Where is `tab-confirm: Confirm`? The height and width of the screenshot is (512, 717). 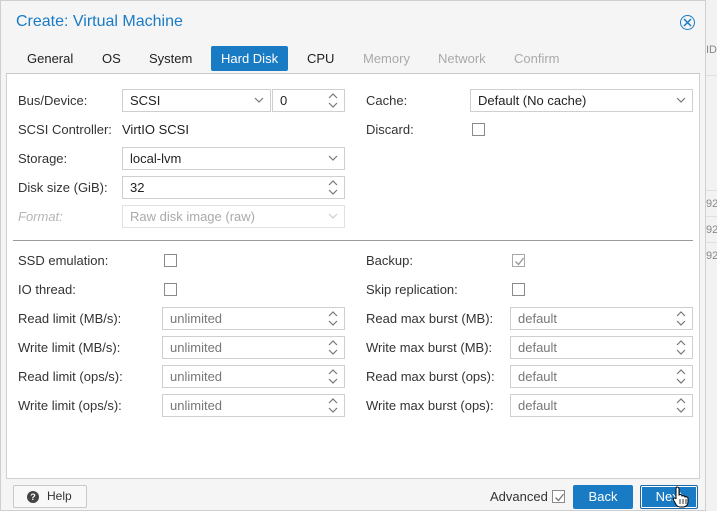
tab-confirm: Confirm is located at coordinates (537, 58).